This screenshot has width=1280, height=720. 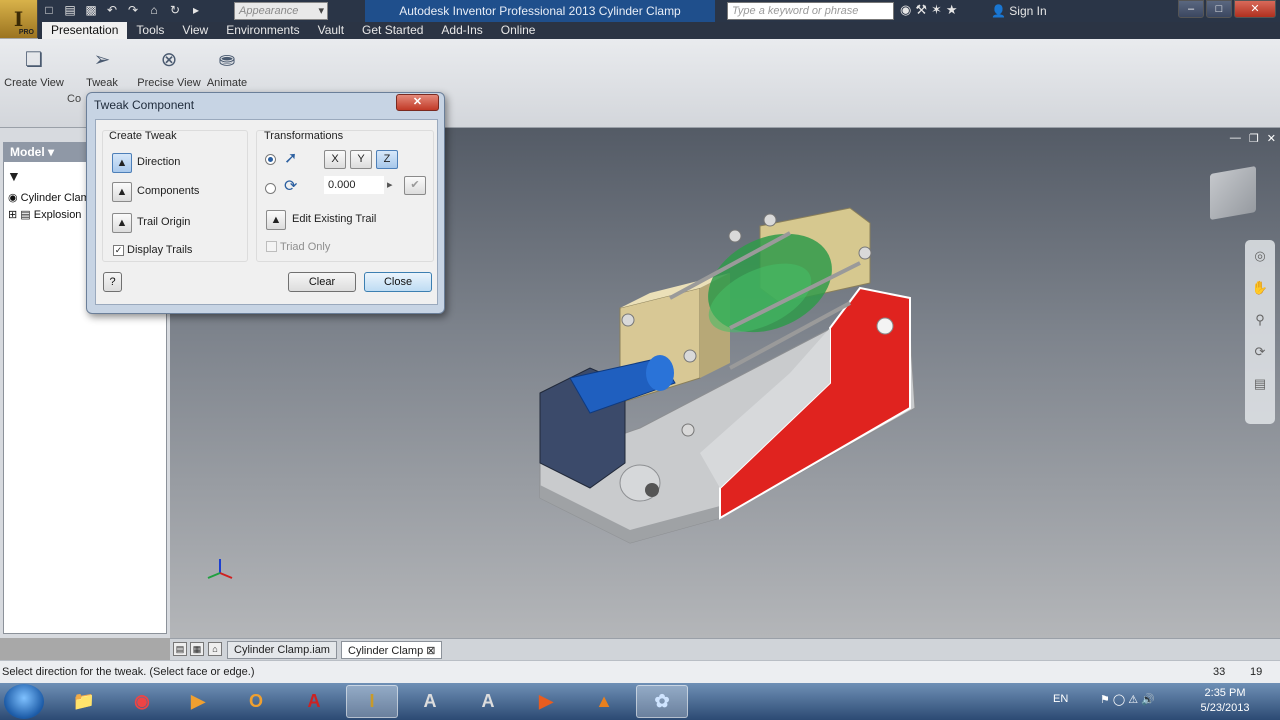 I want to click on tweak-button: ➢ Tweak, so click(x=102, y=67).